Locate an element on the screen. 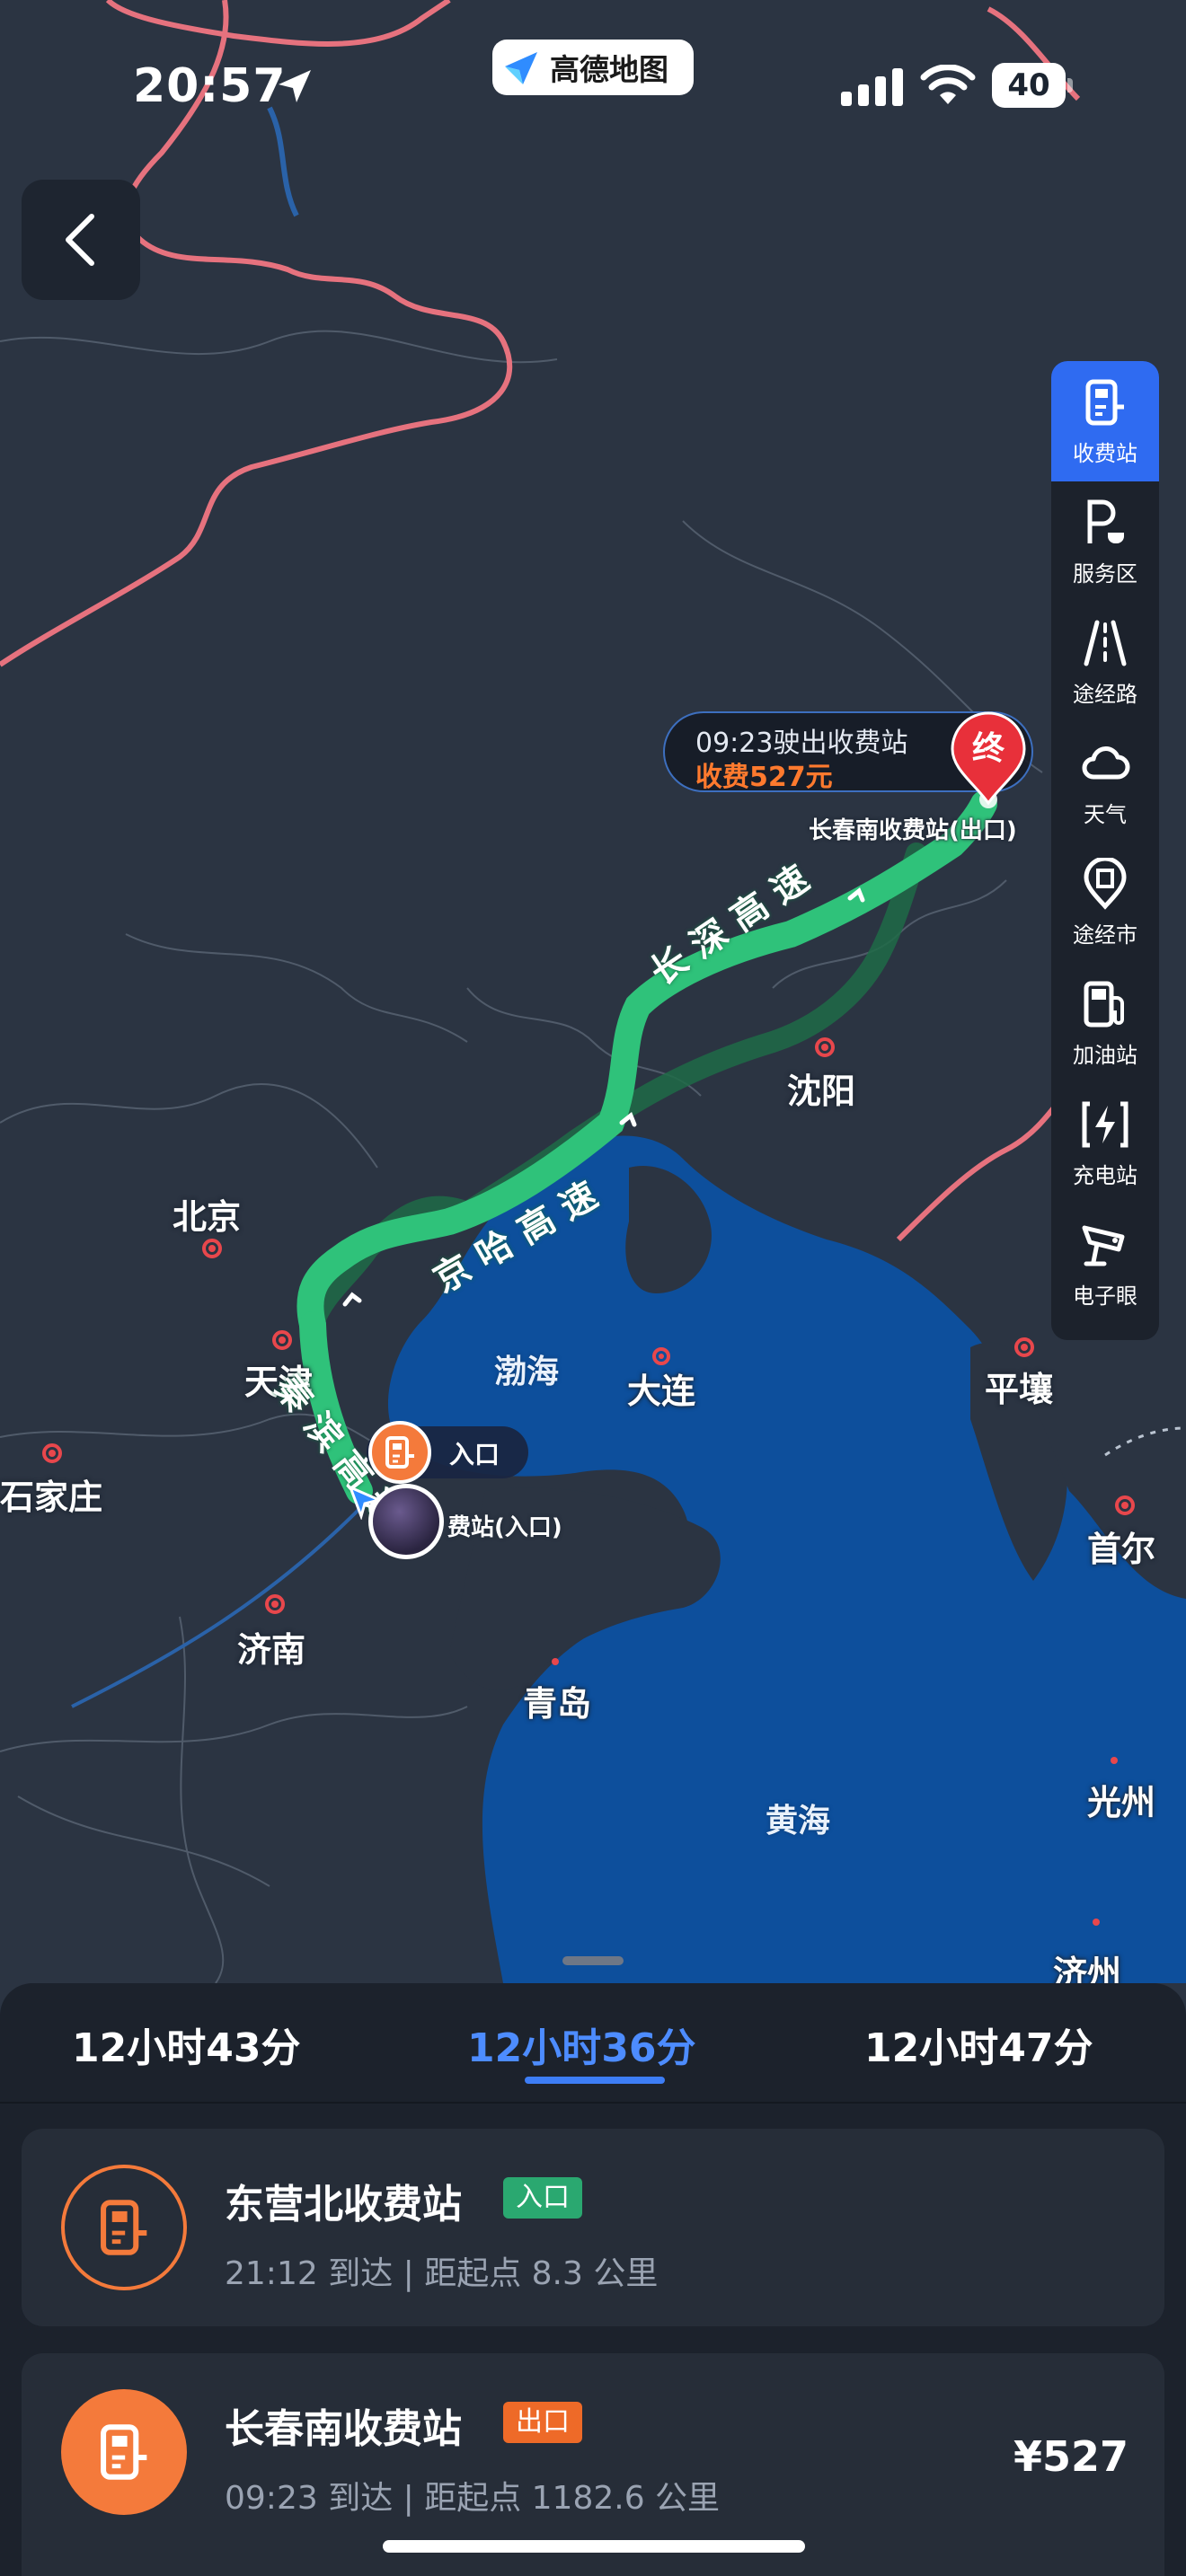 The width and height of the screenshot is (1186, 2576). service-area-icon is located at coordinates (1105, 521).